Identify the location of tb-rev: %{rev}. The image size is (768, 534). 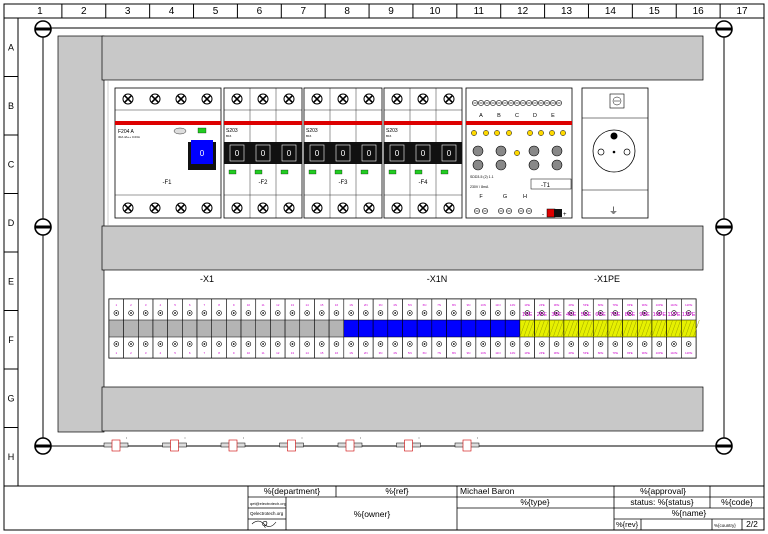
(627, 524).